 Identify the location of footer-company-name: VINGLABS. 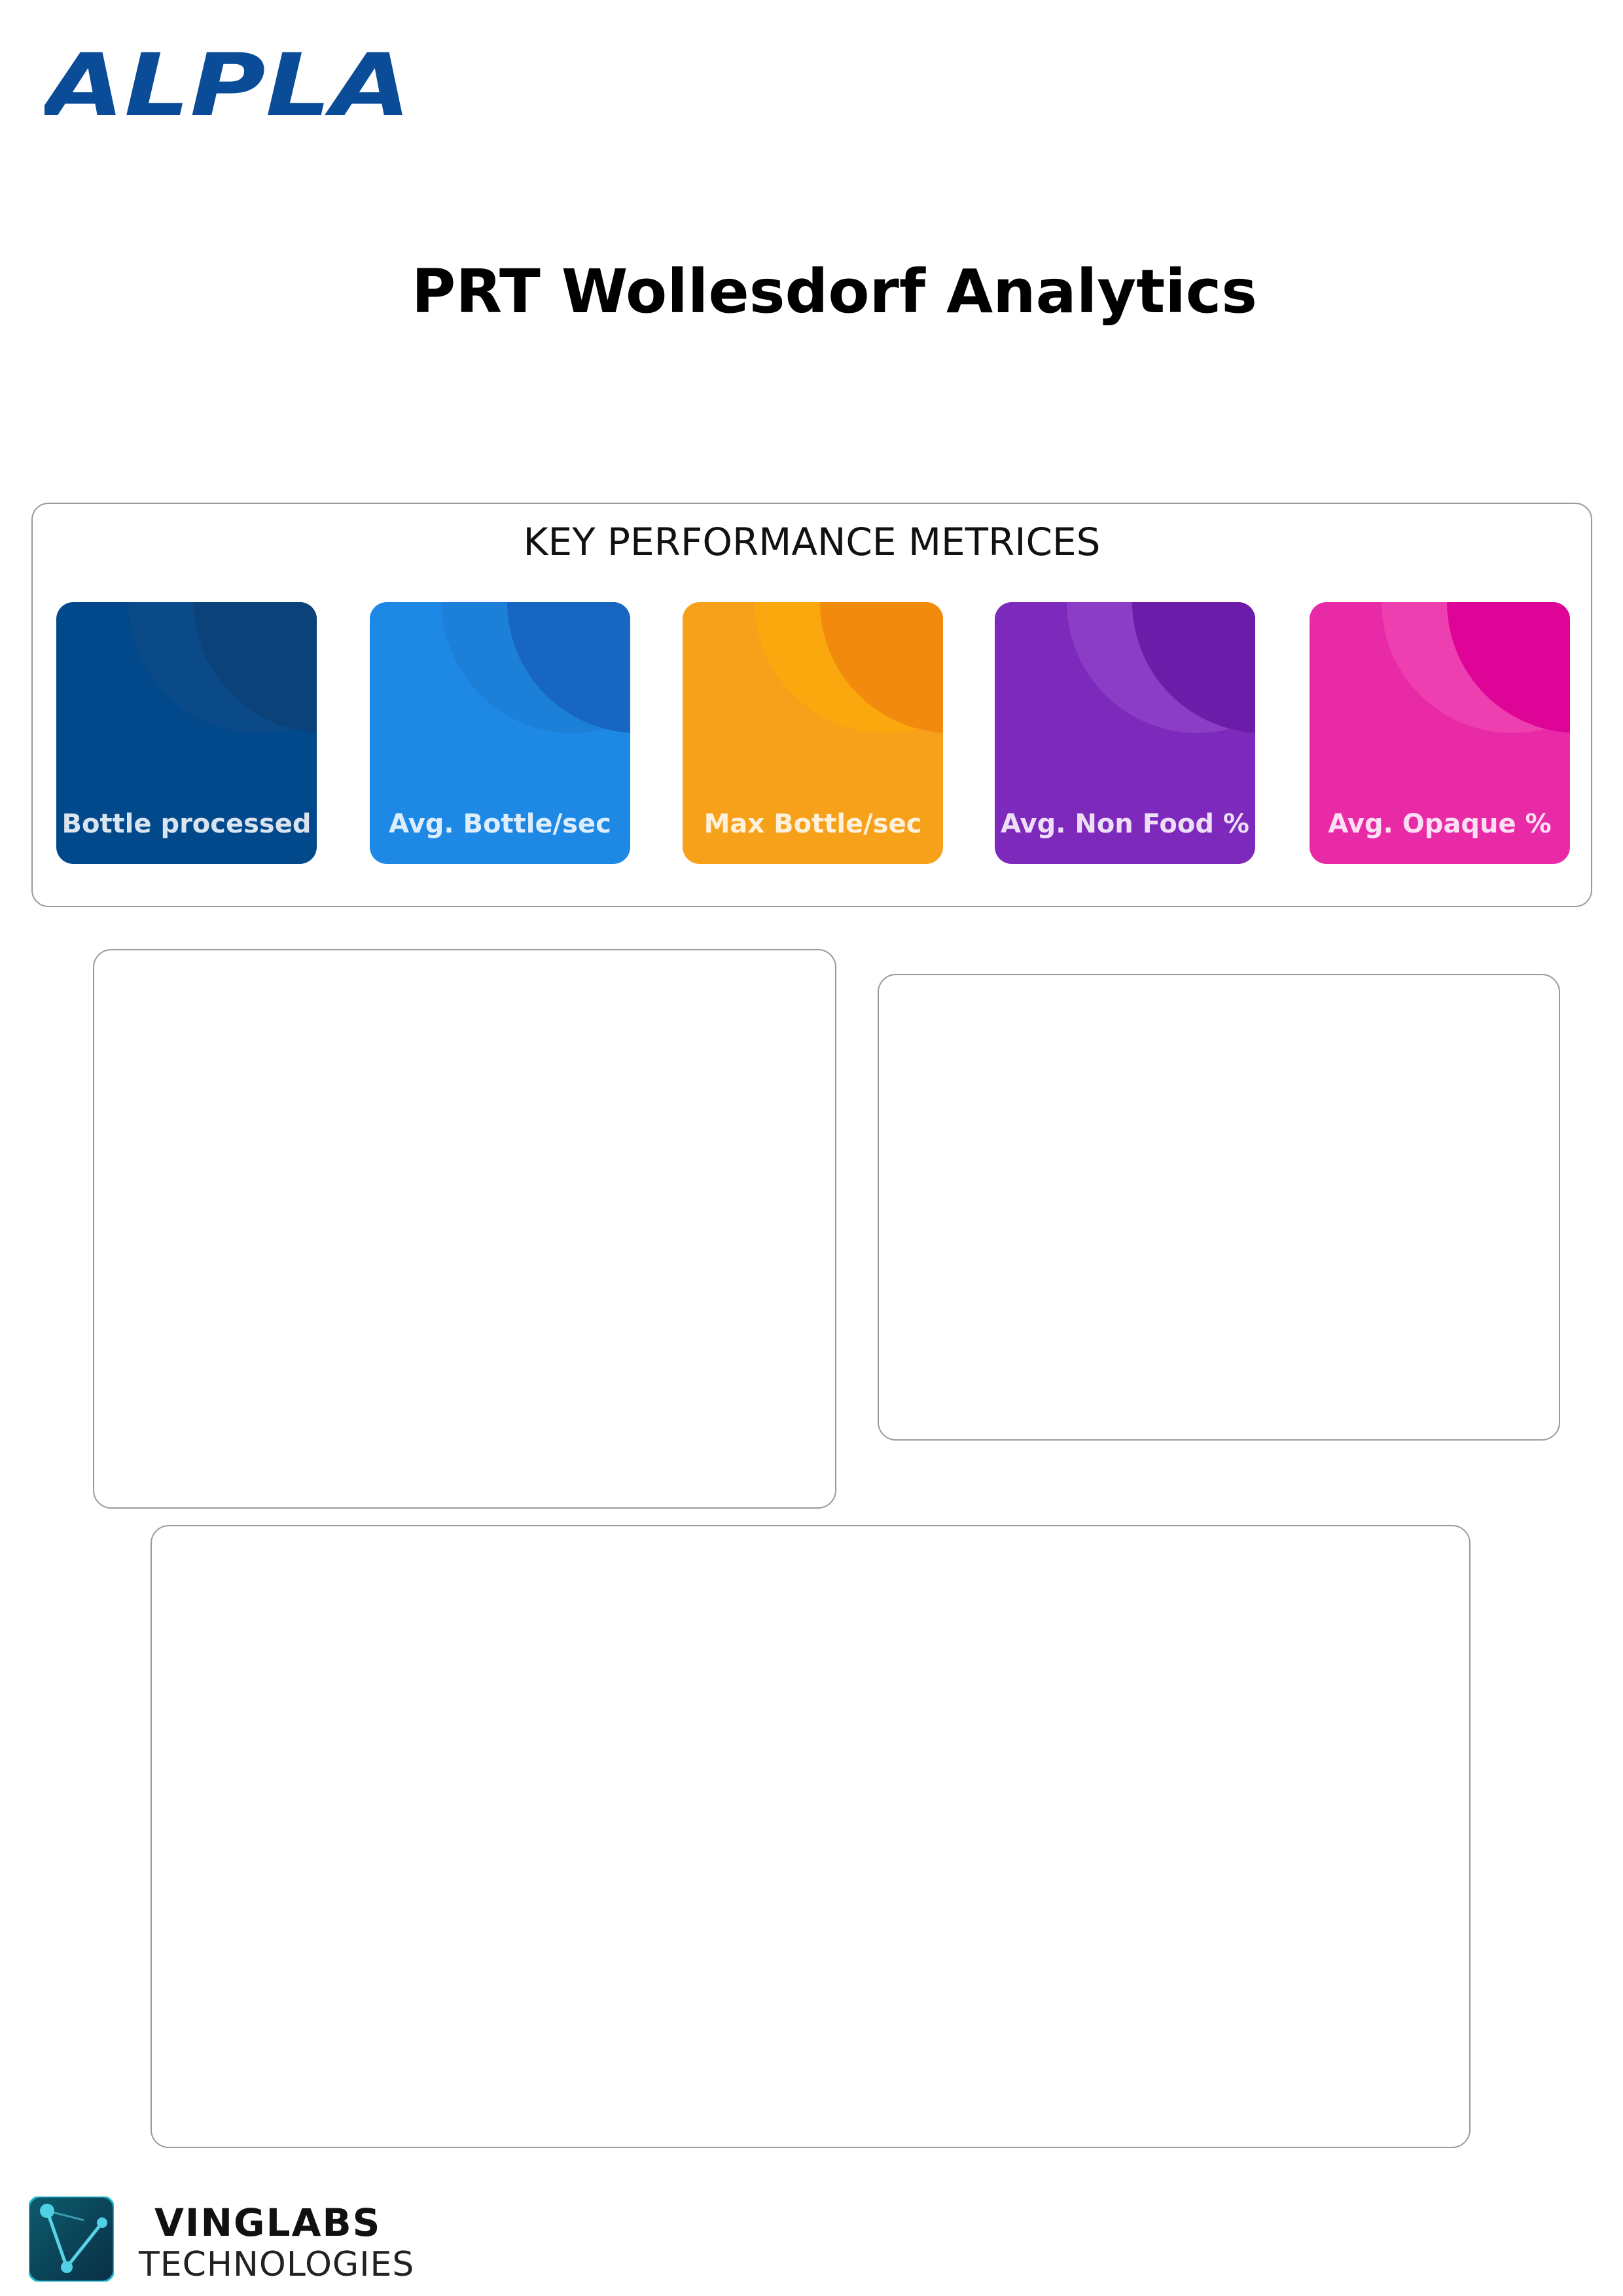
(268, 2222).